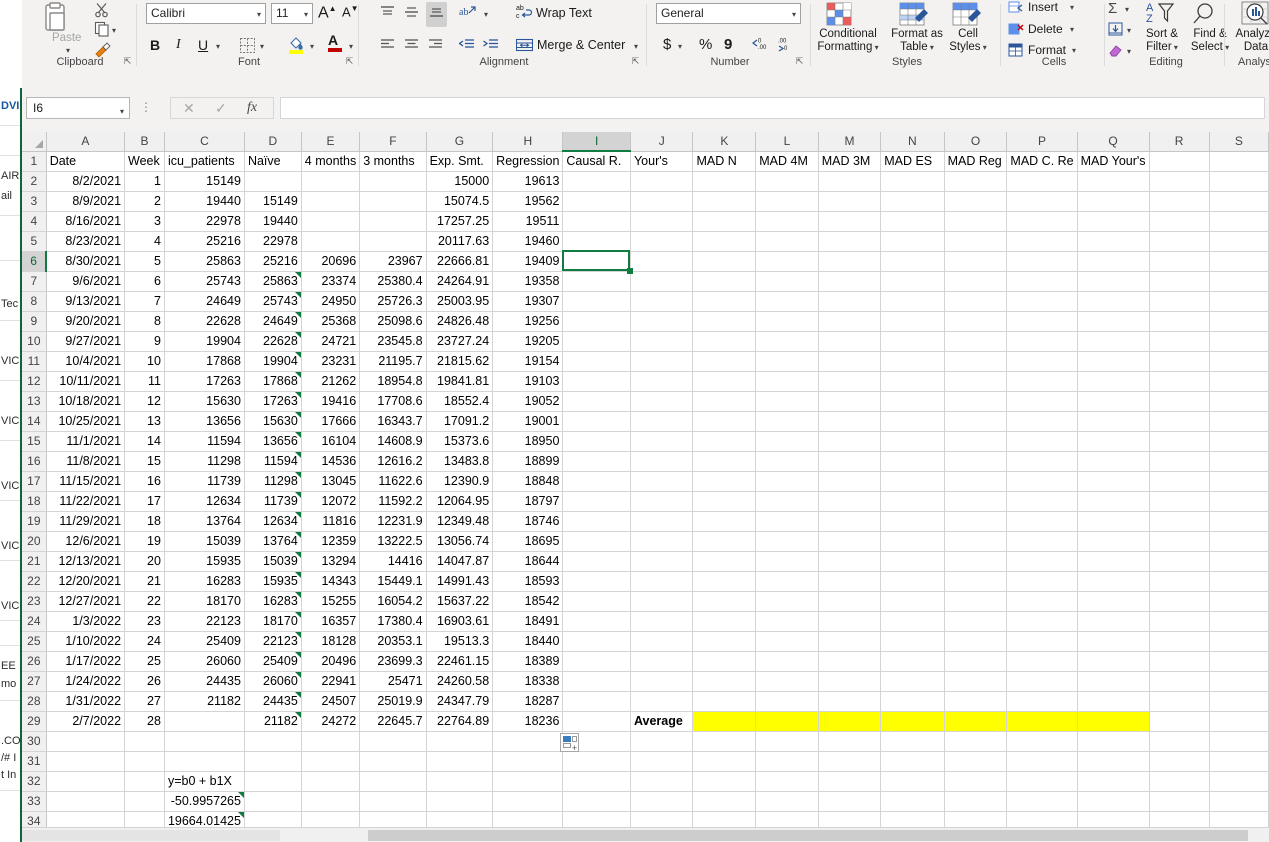 This screenshot has width=1269, height=842. What do you see at coordinates (144, 761) in the screenshot?
I see `cell-B31` at bounding box center [144, 761].